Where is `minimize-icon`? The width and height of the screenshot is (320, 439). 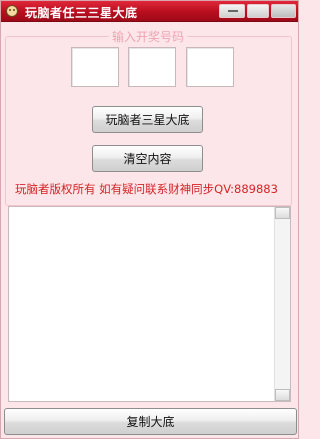 minimize-icon is located at coordinates (233, 11).